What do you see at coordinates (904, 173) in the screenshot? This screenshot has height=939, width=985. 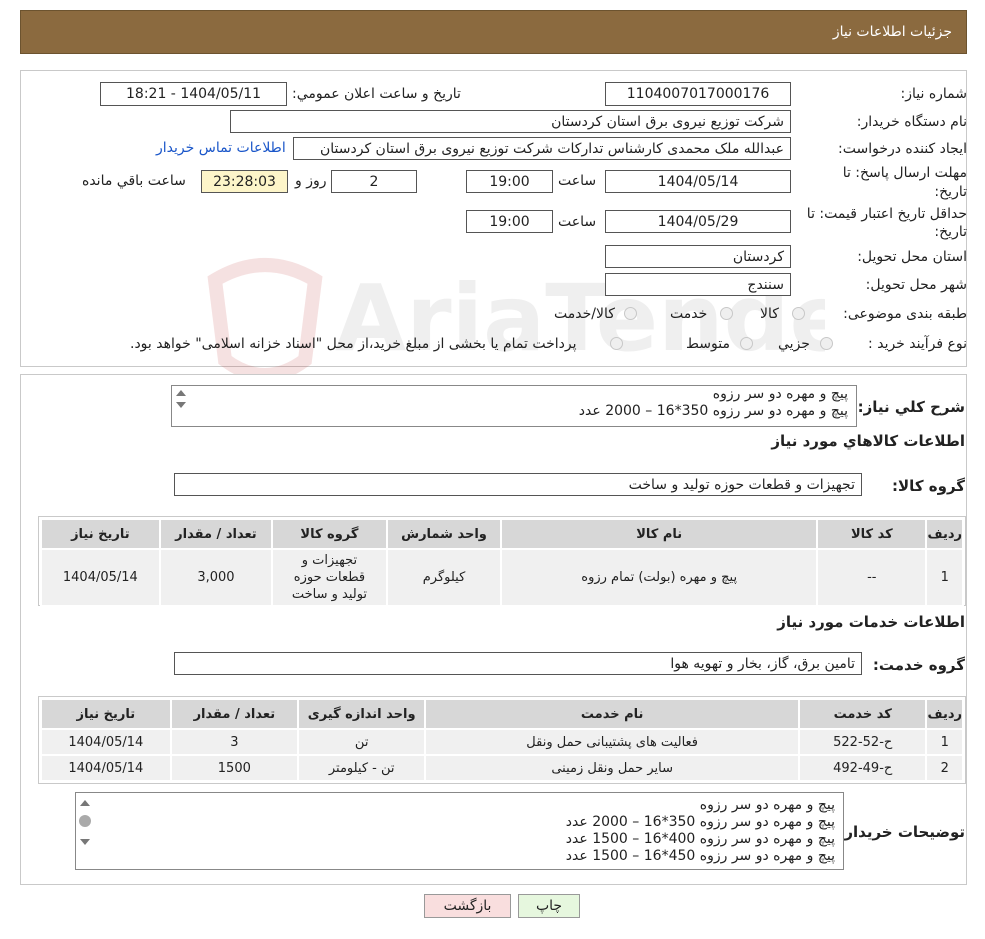 I see `deadline-label: مهلت ارسال پاسخ: تا` at bounding box center [904, 173].